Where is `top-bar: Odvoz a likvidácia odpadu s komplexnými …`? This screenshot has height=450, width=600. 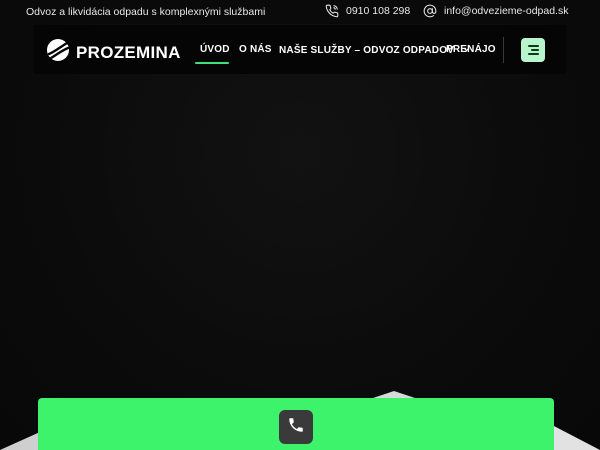 top-bar: Odvoz a likvidácia odpadu s komplexnými … is located at coordinates (300, 12).